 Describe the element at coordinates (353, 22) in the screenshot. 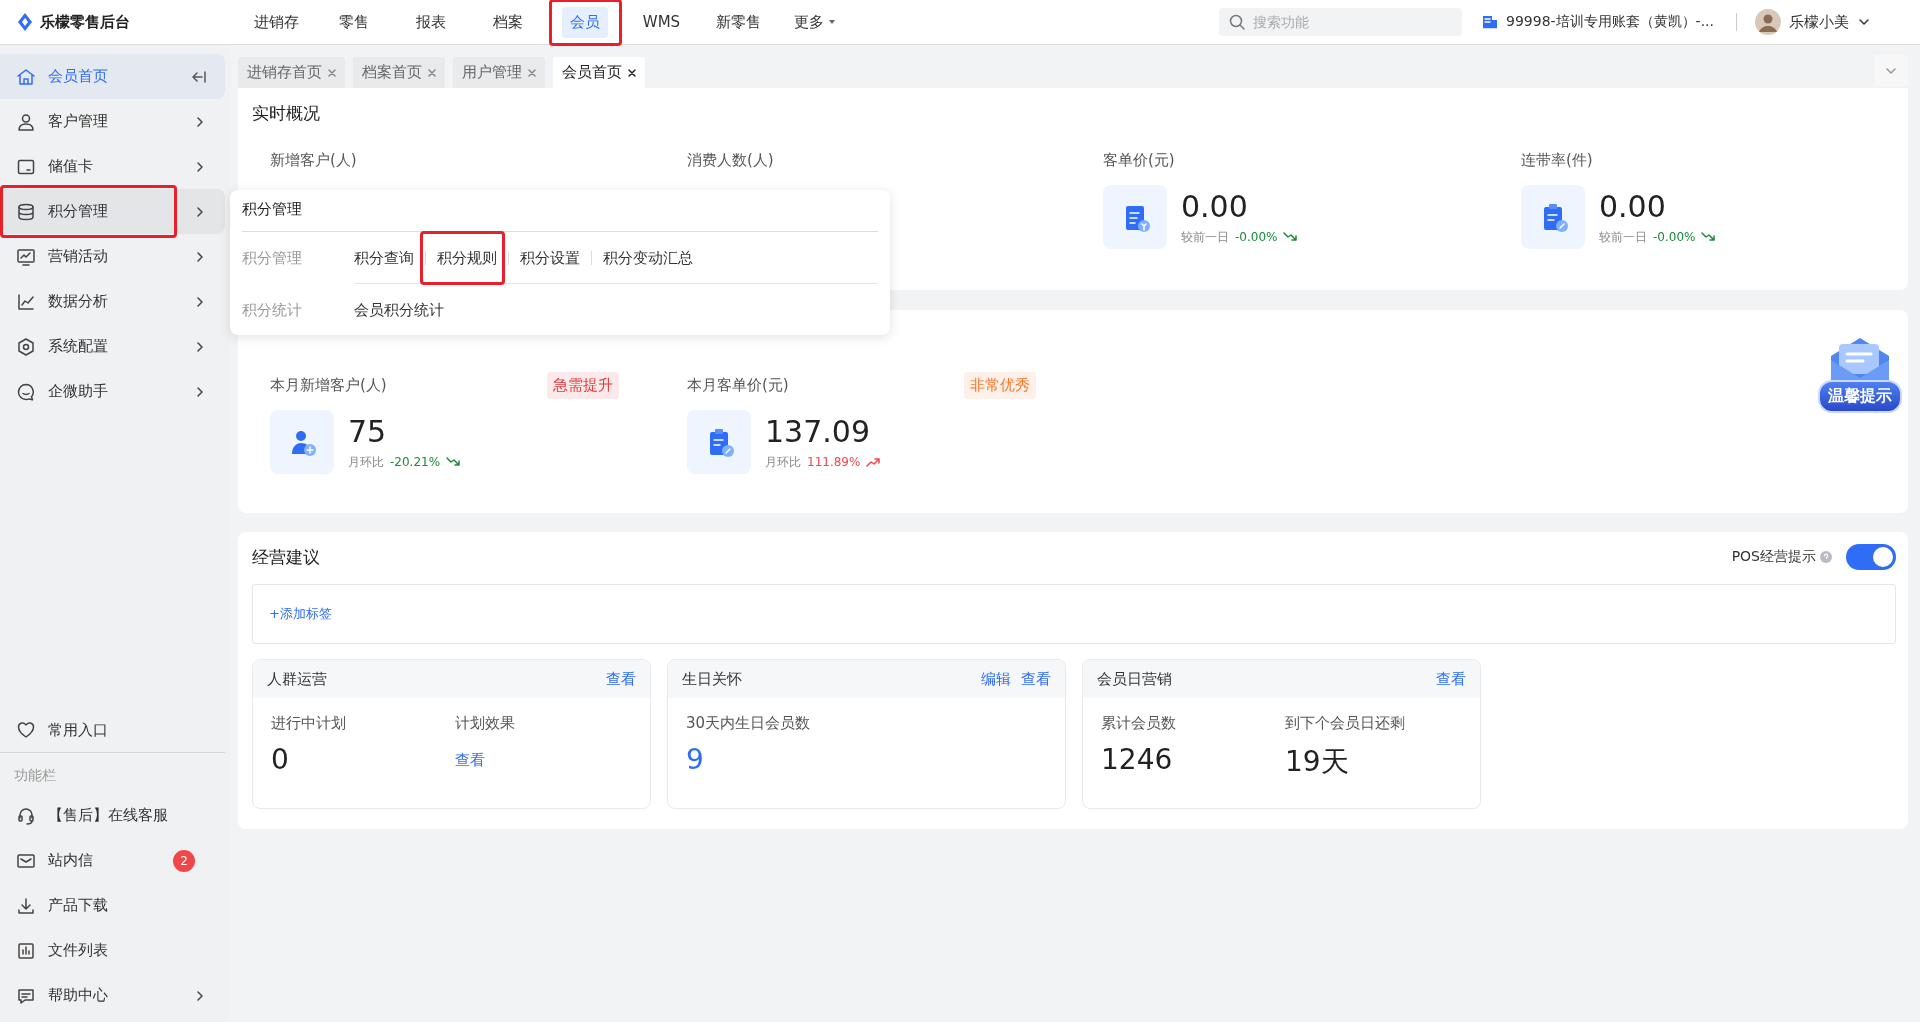

I see `nav-tab: 零售` at that location.